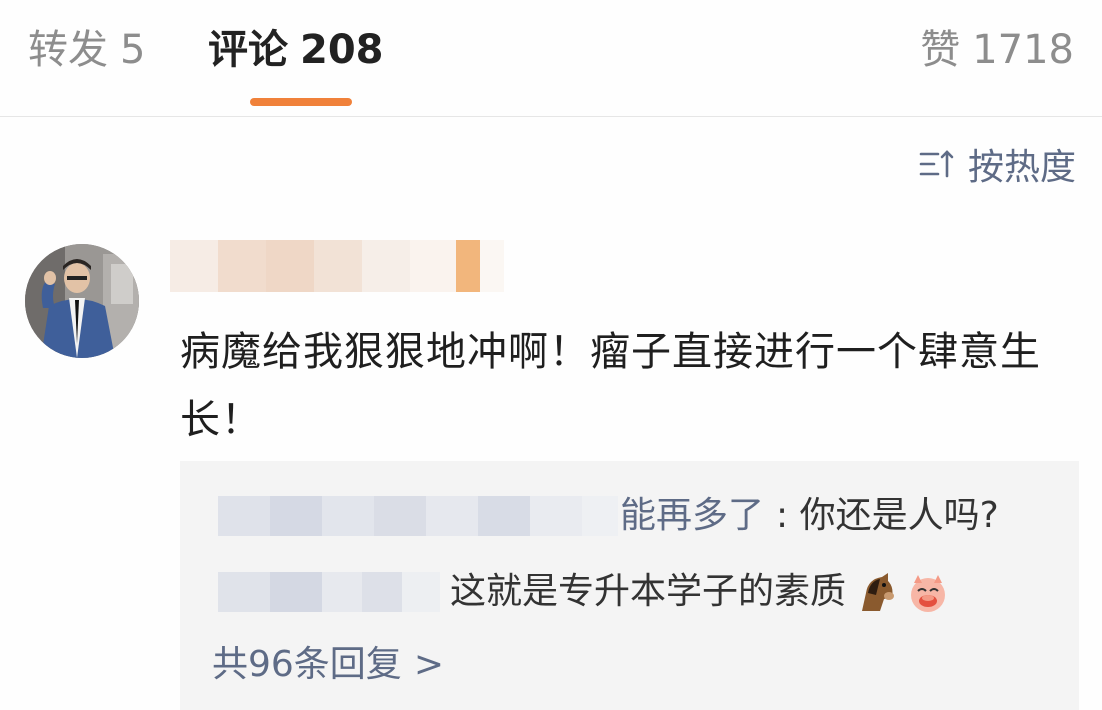 Image resolution: width=1102 pixels, height=710 pixels. What do you see at coordinates (133, 50) in the screenshot?
I see `tab-repost-count: 5` at bounding box center [133, 50].